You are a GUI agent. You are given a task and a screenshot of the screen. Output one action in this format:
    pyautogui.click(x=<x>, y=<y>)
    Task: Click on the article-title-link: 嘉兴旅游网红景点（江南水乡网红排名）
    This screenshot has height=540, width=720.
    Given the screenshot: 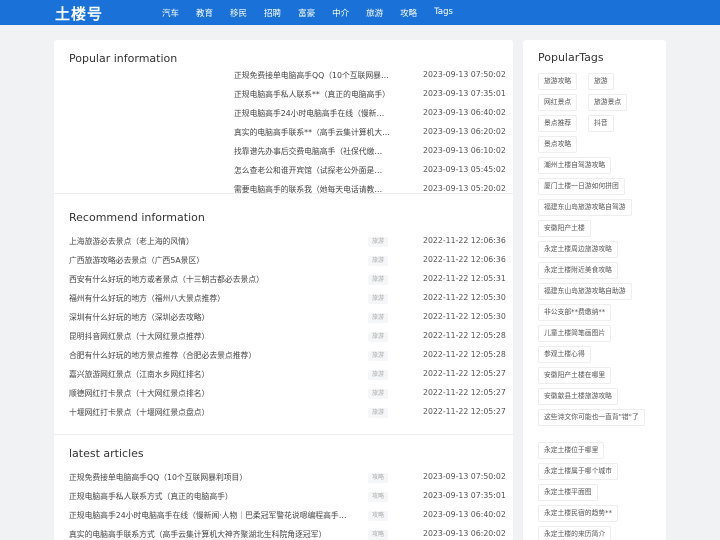 What is the action you would take?
    pyautogui.click(x=216, y=374)
    